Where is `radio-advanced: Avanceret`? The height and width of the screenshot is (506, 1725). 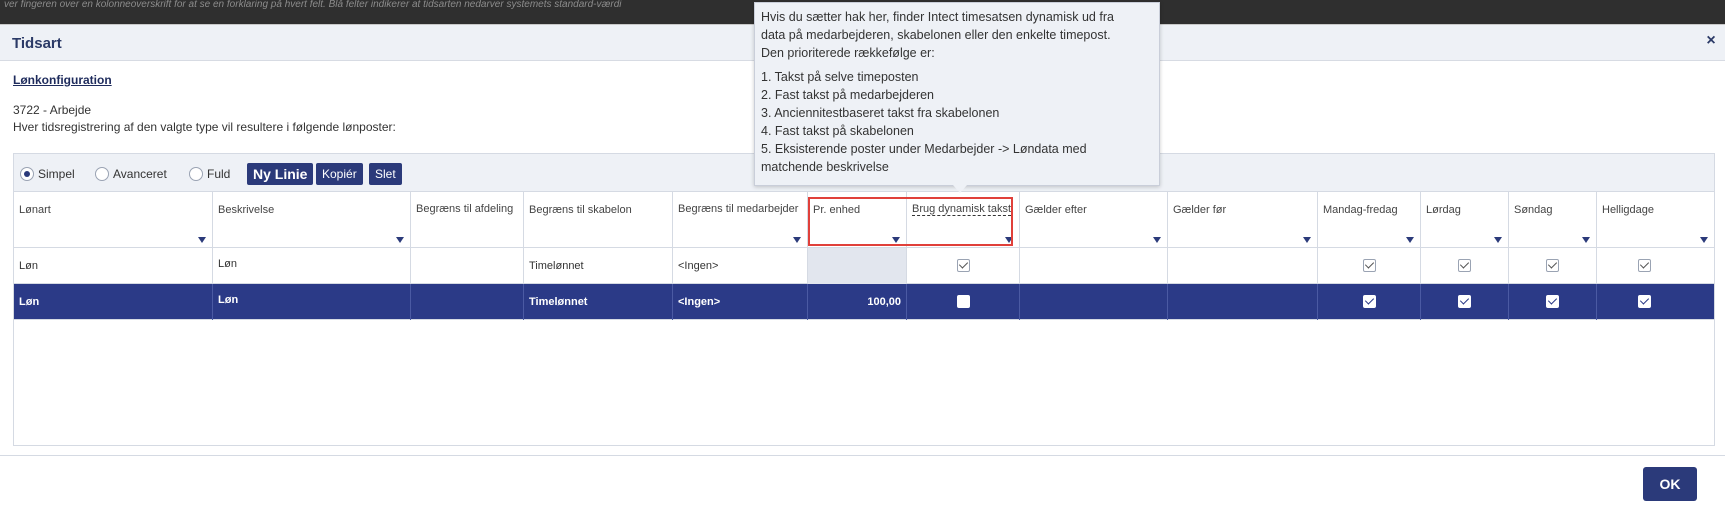 radio-advanced: Avanceret is located at coordinates (131, 174).